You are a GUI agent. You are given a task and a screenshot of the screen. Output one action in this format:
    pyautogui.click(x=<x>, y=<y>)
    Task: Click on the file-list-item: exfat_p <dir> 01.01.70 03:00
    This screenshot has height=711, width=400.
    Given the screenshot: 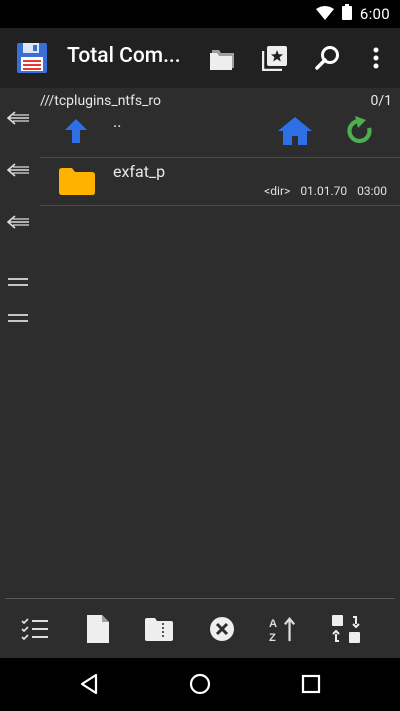 What is the action you would take?
    pyautogui.click(x=220, y=181)
    